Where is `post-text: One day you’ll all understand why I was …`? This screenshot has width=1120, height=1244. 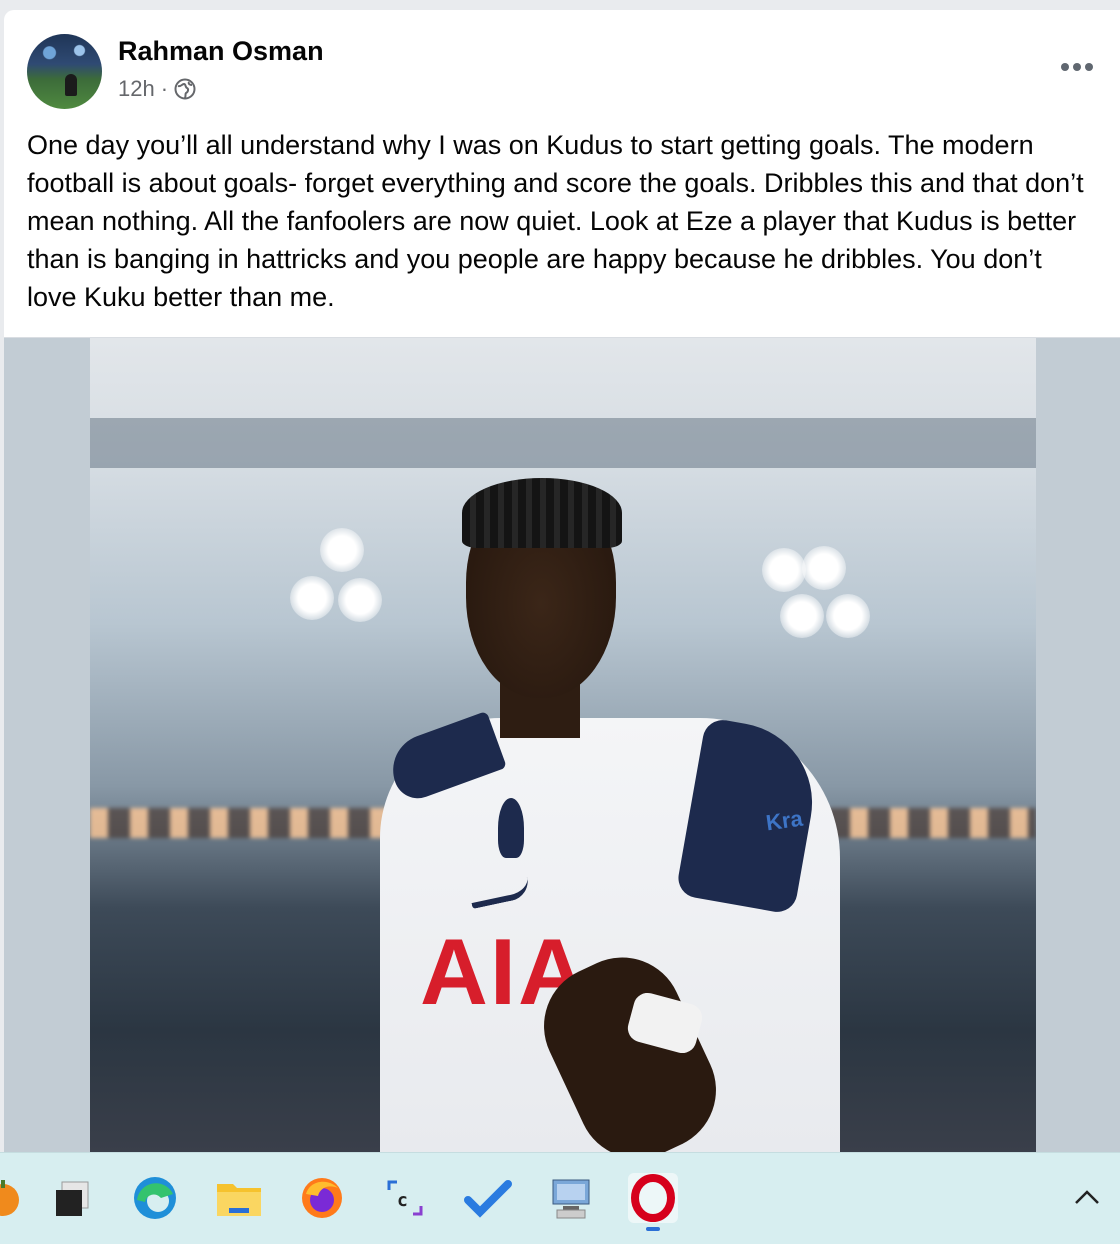 post-text: One day you’ll all understand why I was … is located at coordinates (555, 221).